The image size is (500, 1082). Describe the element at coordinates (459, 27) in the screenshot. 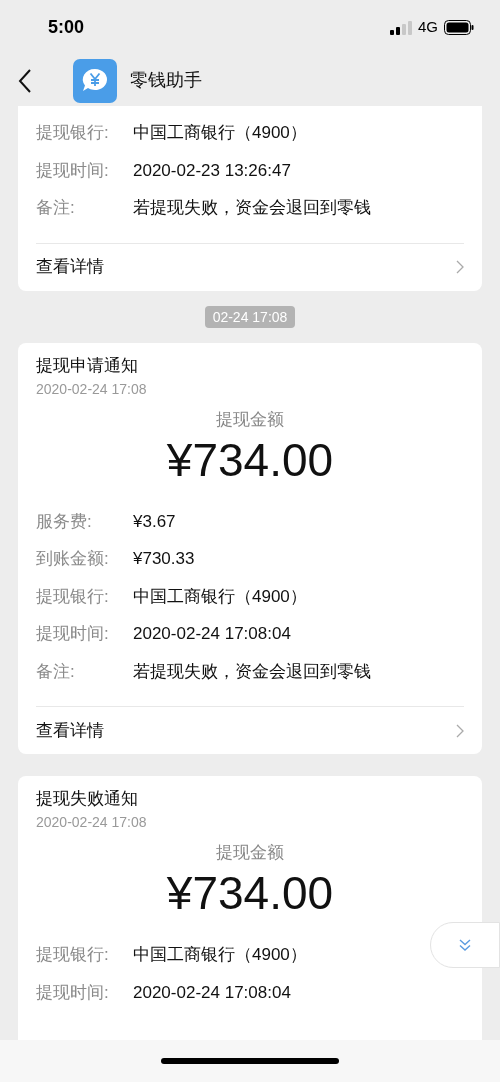

I see `battery-icon` at that location.